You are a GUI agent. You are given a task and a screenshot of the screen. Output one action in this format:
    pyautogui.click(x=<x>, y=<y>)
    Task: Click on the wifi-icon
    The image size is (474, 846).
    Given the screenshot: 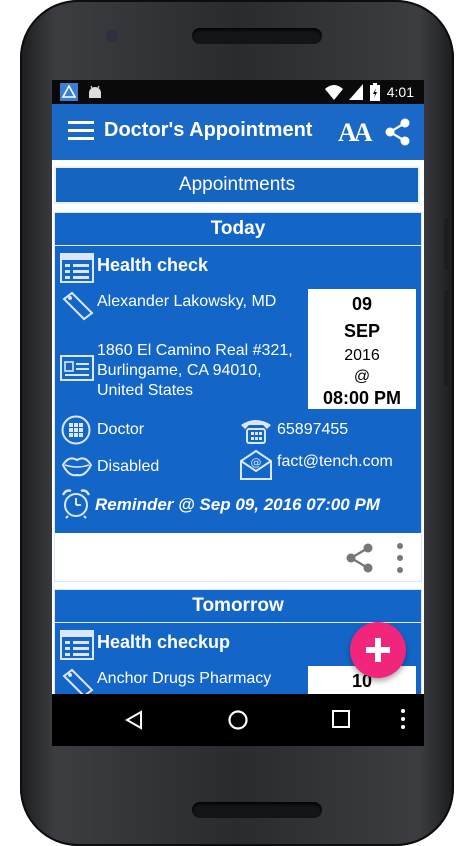 What is the action you would take?
    pyautogui.click(x=334, y=92)
    